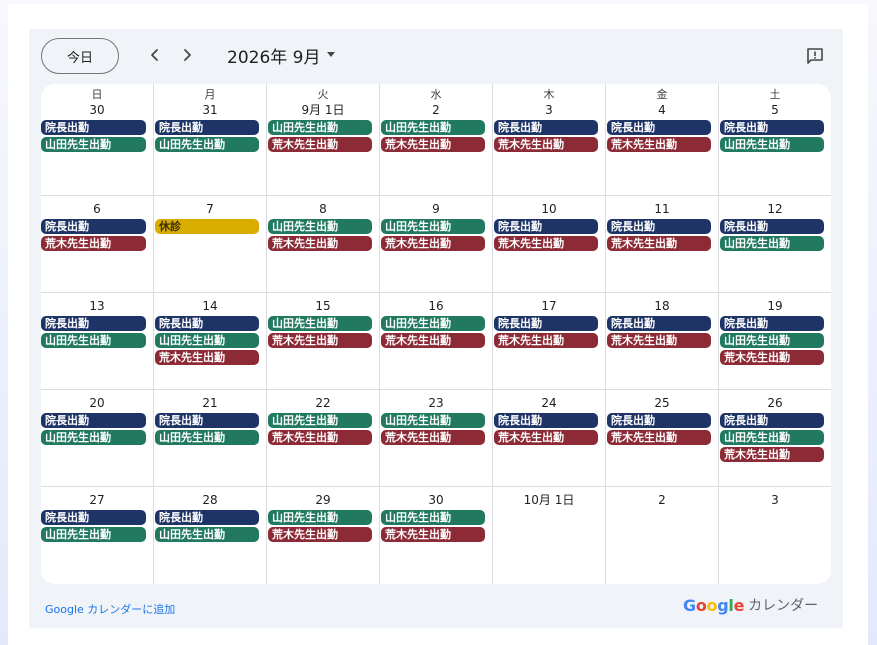  Describe the element at coordinates (323, 209) in the screenshot. I see `day-number: 8` at that location.